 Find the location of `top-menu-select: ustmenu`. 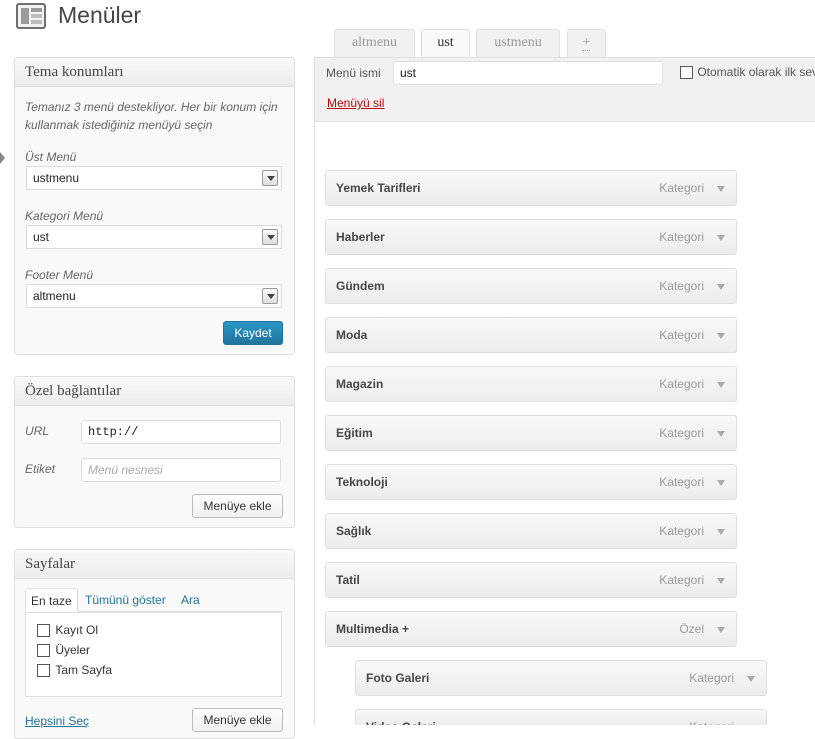

top-menu-select: ustmenu is located at coordinates (154, 178).